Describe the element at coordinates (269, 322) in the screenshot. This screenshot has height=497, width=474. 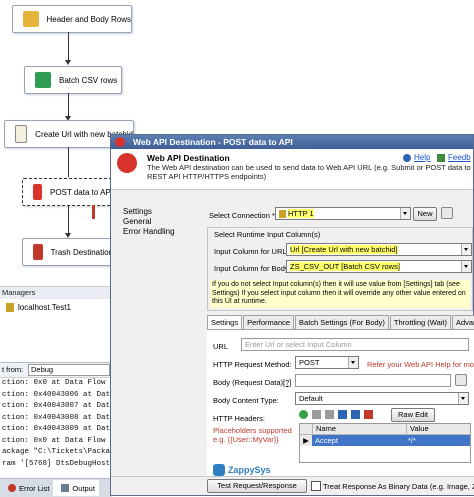
I see `tab-performance: Performance` at that location.